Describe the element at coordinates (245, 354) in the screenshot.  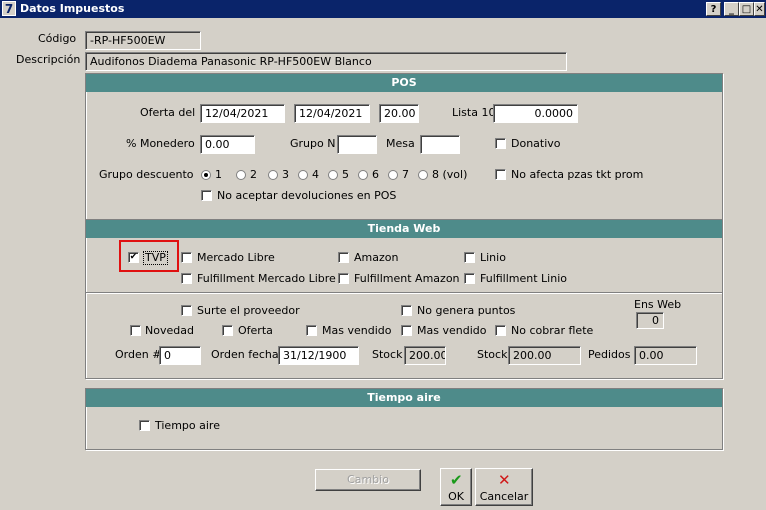
I see `orden-fecha-label: Orden fecha` at that location.